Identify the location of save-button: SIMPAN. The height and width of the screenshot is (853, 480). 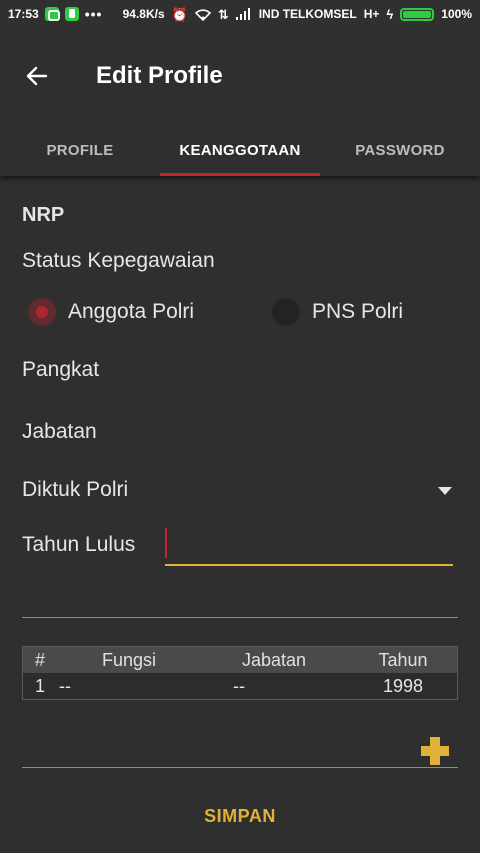
(240, 816).